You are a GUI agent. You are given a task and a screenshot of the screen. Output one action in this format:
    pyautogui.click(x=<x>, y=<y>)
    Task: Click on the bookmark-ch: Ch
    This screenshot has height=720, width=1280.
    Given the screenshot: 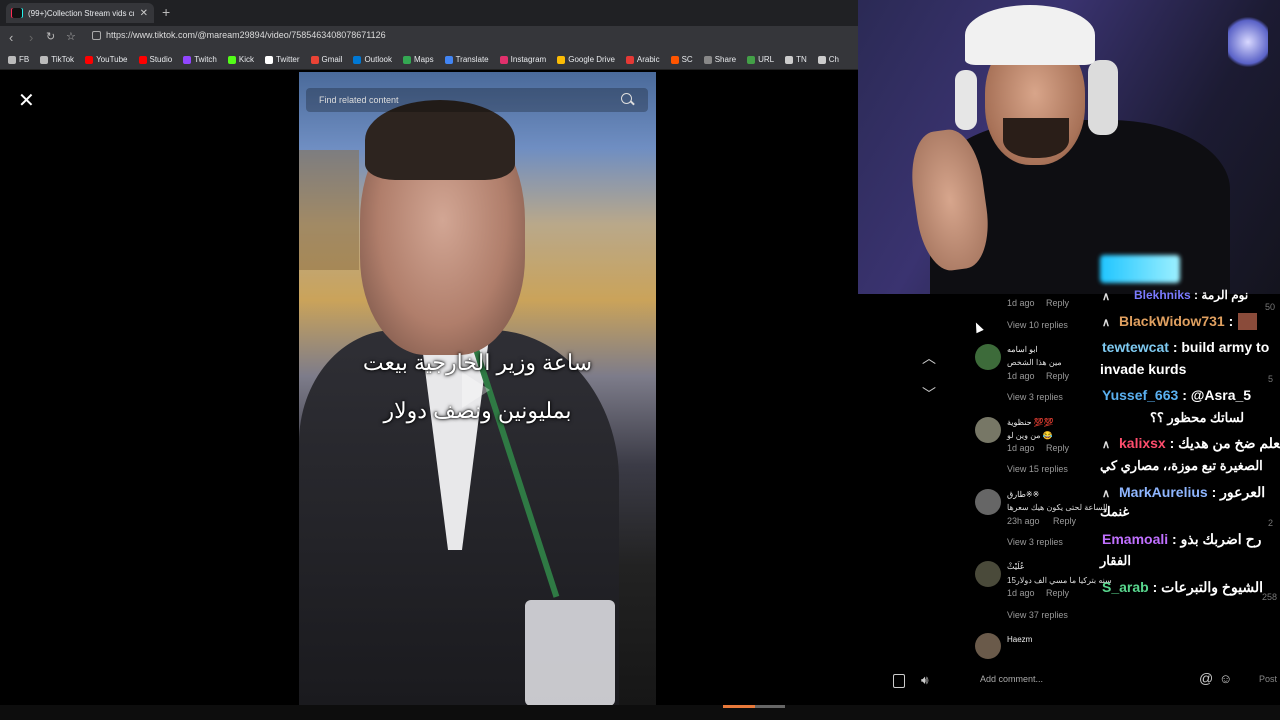 What is the action you would take?
    pyautogui.click(x=828, y=59)
    